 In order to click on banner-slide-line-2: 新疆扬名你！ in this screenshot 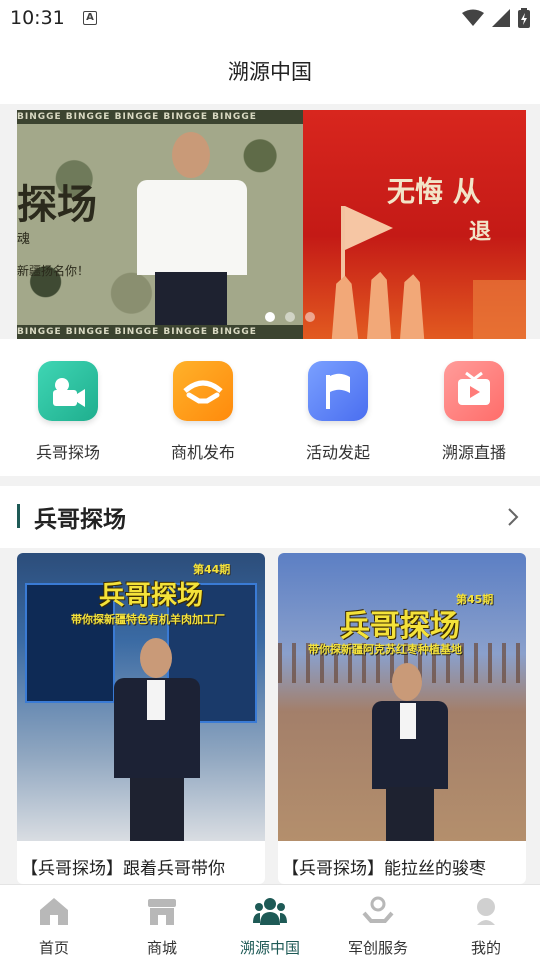, I will do `click(53, 271)`.